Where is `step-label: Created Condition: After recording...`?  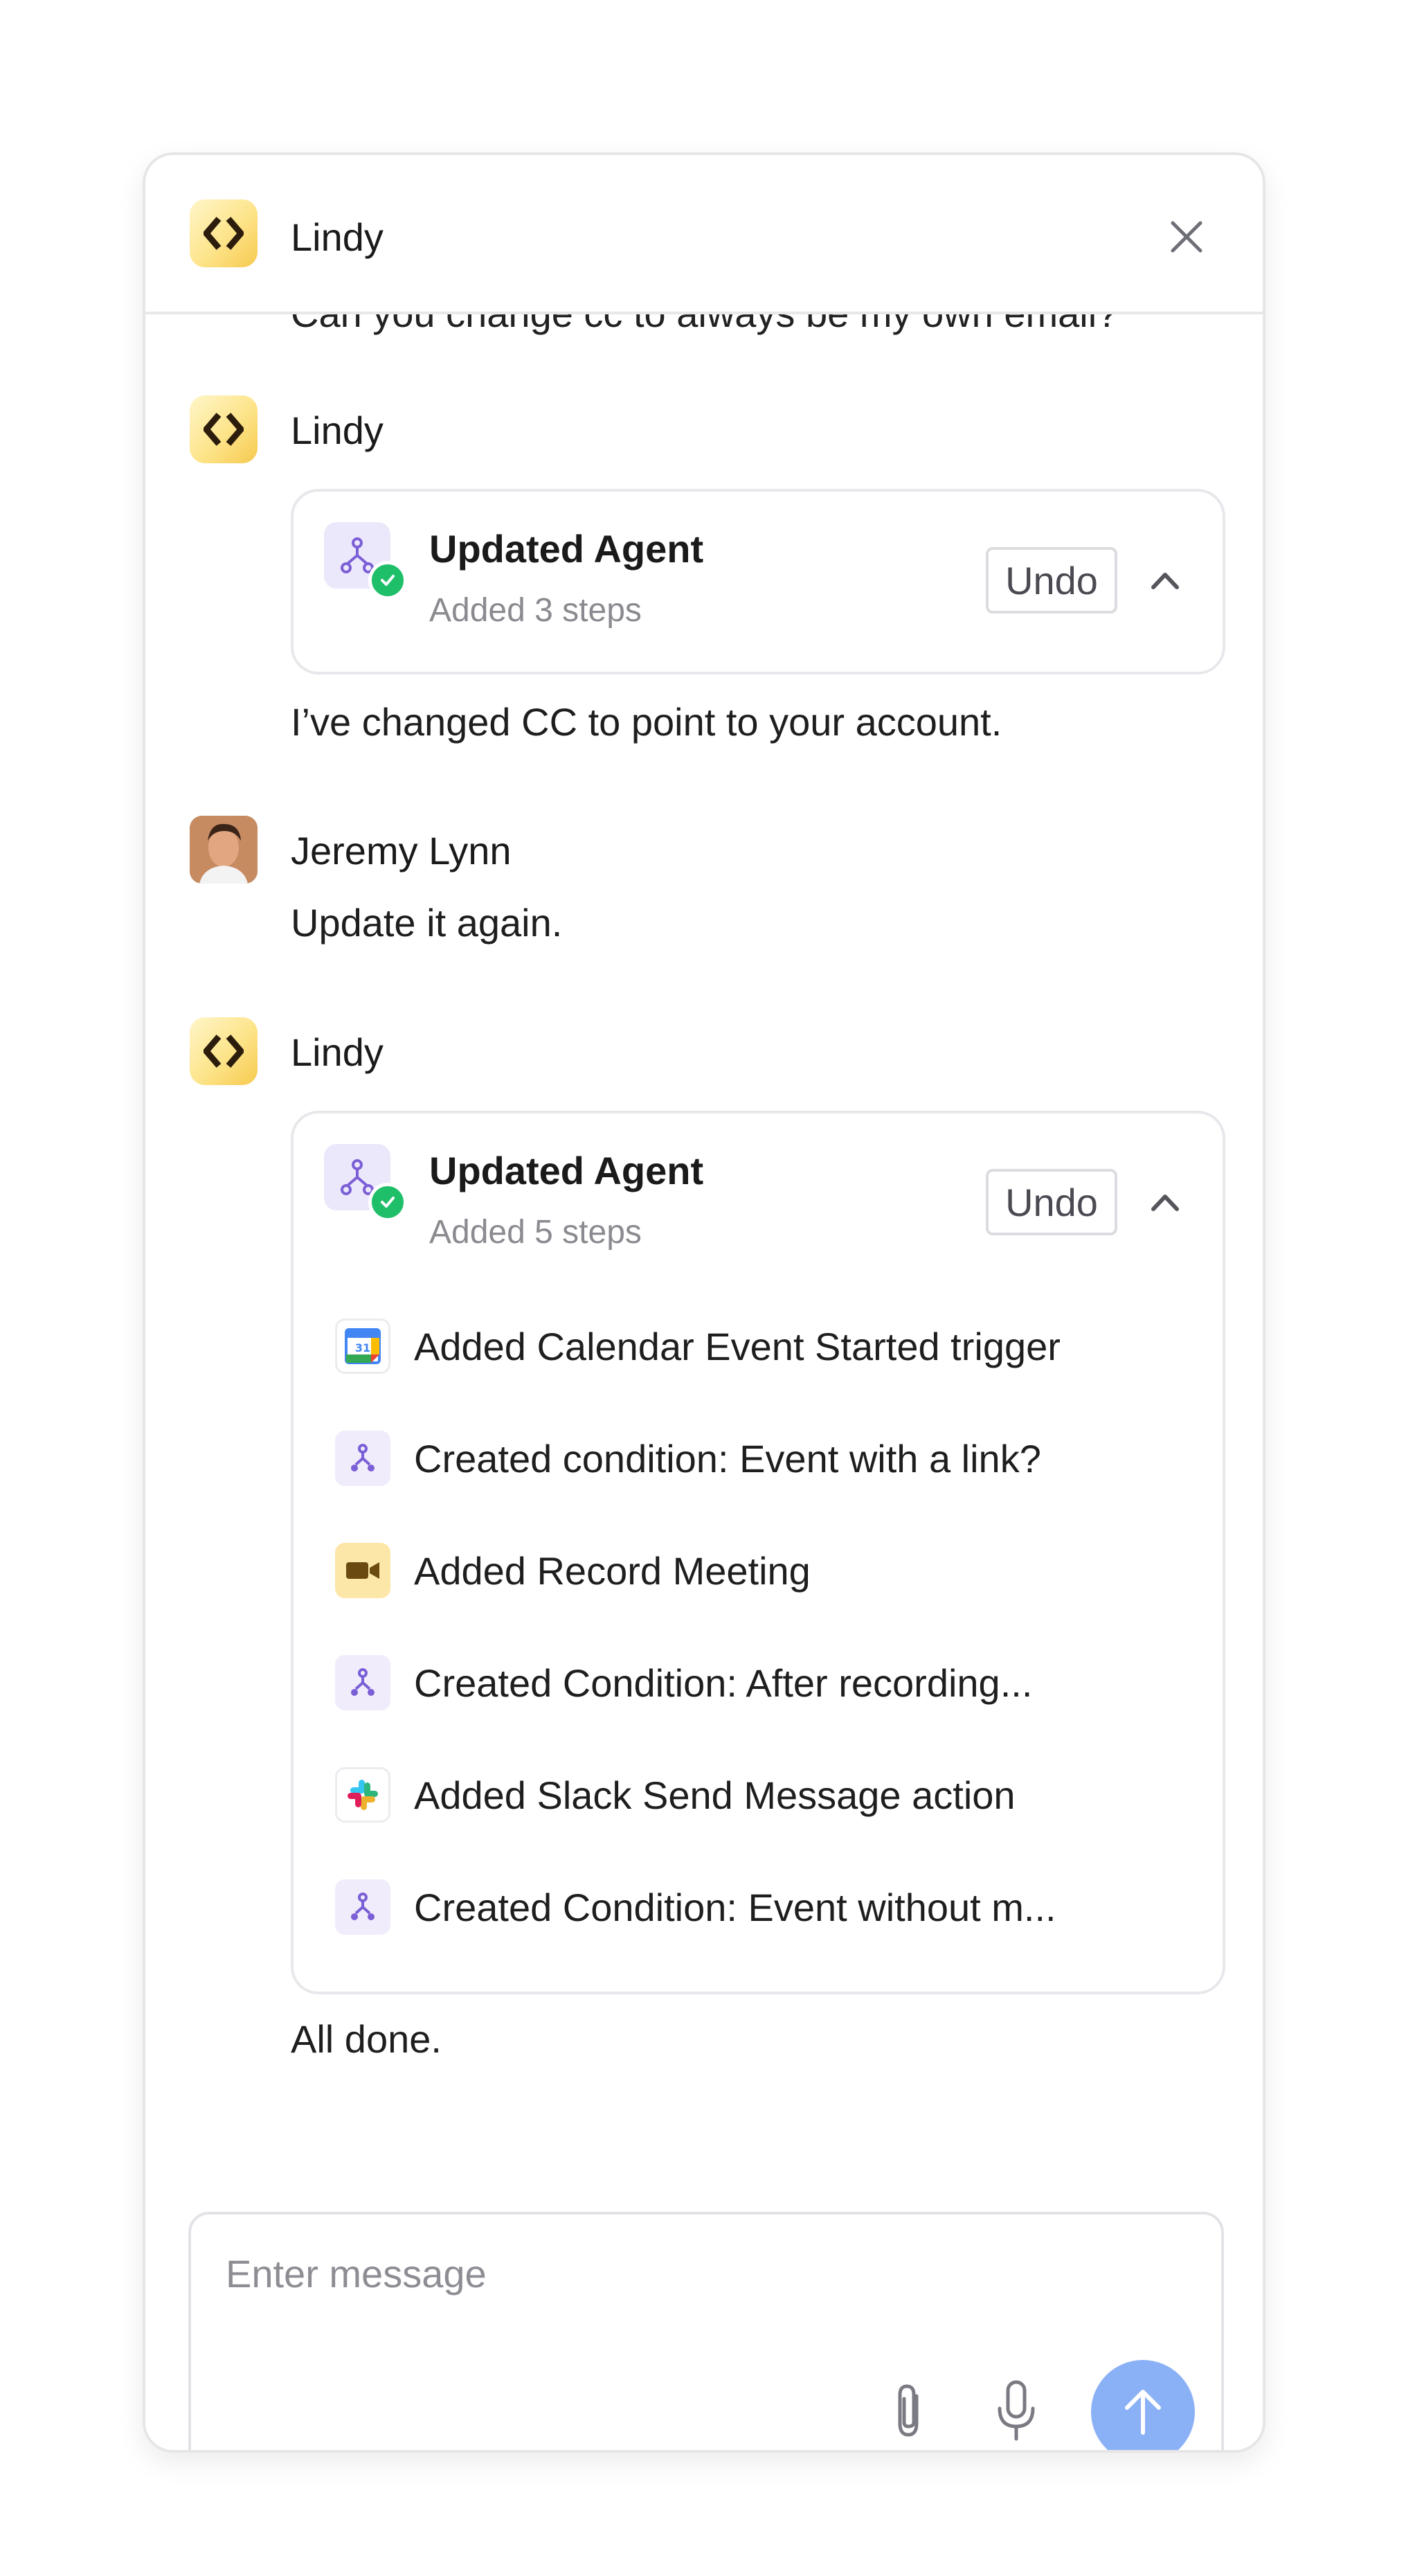 step-label: Created Condition: After recording... is located at coordinates (723, 1683).